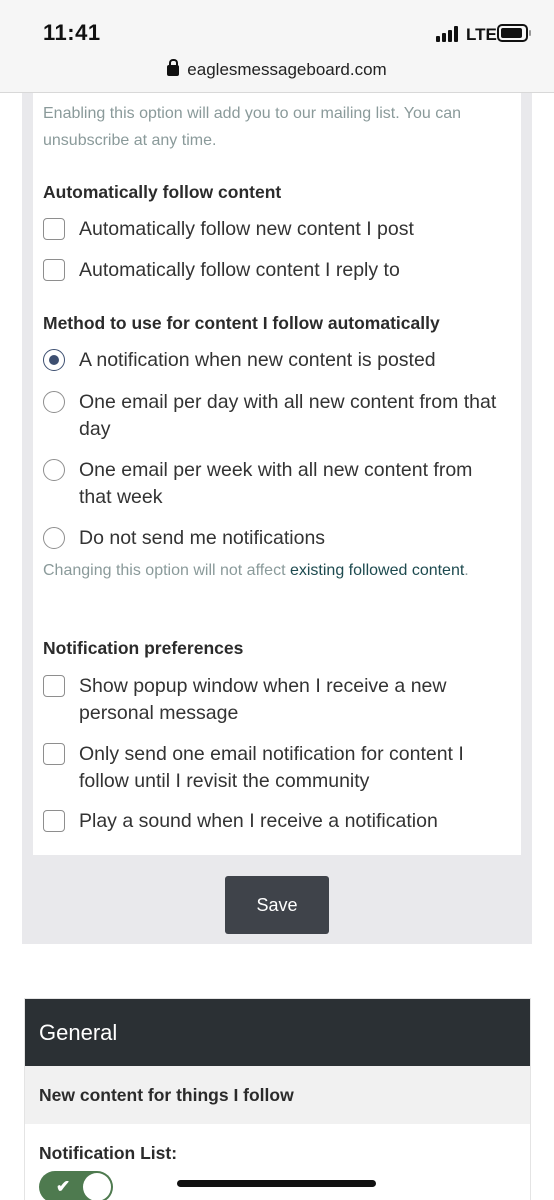  What do you see at coordinates (173, 67) in the screenshot?
I see `lock-icon` at bounding box center [173, 67].